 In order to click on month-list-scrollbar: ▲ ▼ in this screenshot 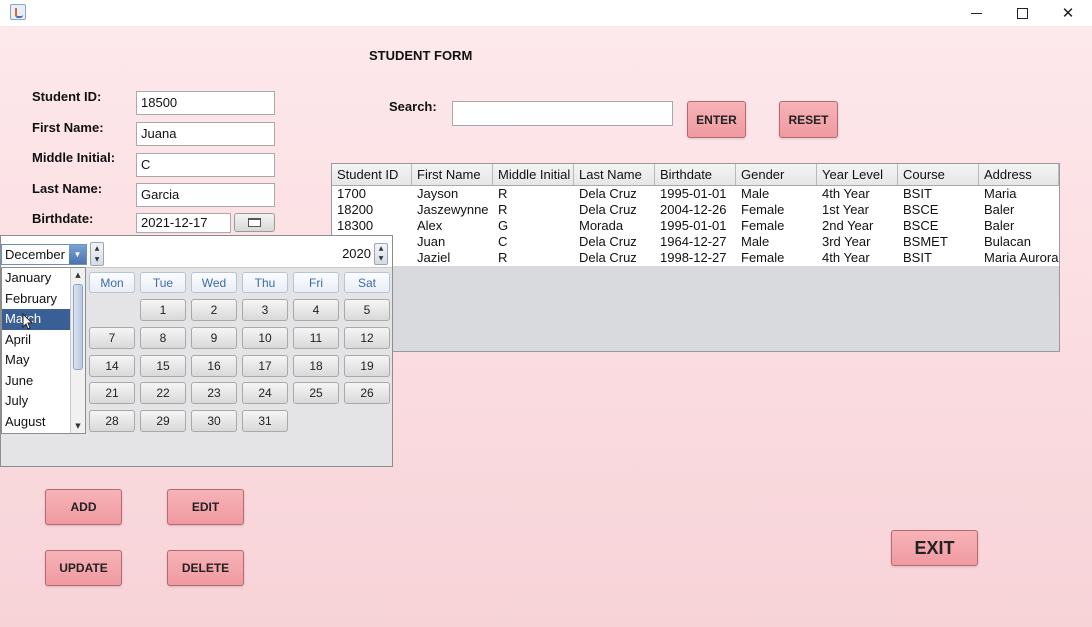, I will do `click(77, 350)`.